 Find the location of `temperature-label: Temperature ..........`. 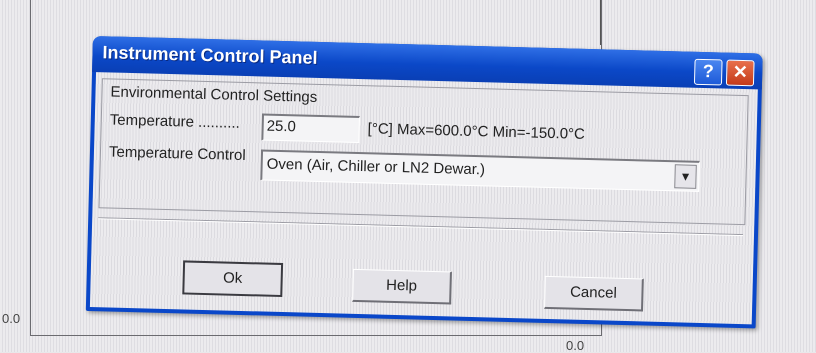

temperature-label: Temperature .......... is located at coordinates (175, 121).